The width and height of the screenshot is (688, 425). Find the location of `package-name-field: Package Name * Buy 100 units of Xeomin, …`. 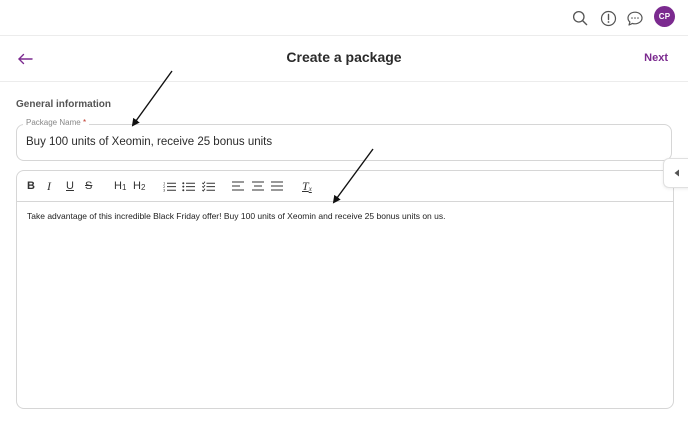

package-name-field: Package Name * Buy 100 units of Xeomin, … is located at coordinates (344, 139).